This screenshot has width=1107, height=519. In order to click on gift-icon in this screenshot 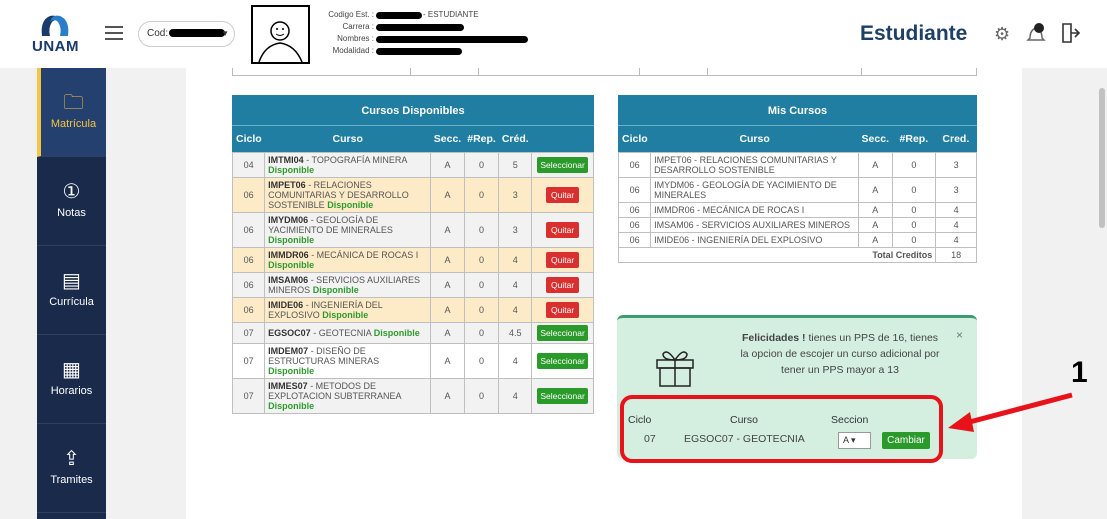, I will do `click(675, 369)`.